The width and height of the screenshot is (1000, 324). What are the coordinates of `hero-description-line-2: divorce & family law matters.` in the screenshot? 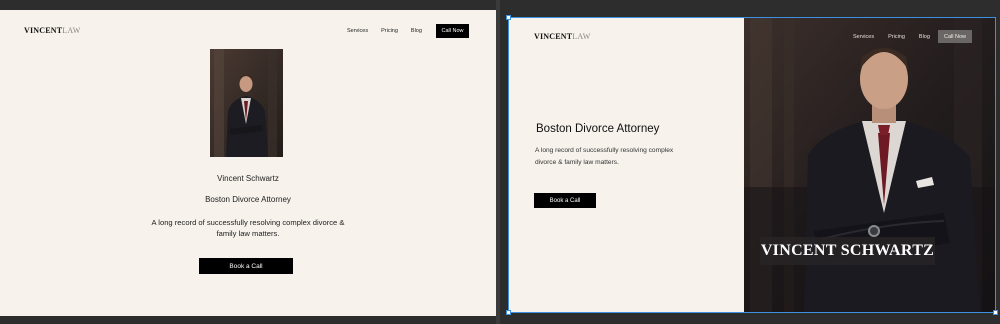 It's located at (577, 162).